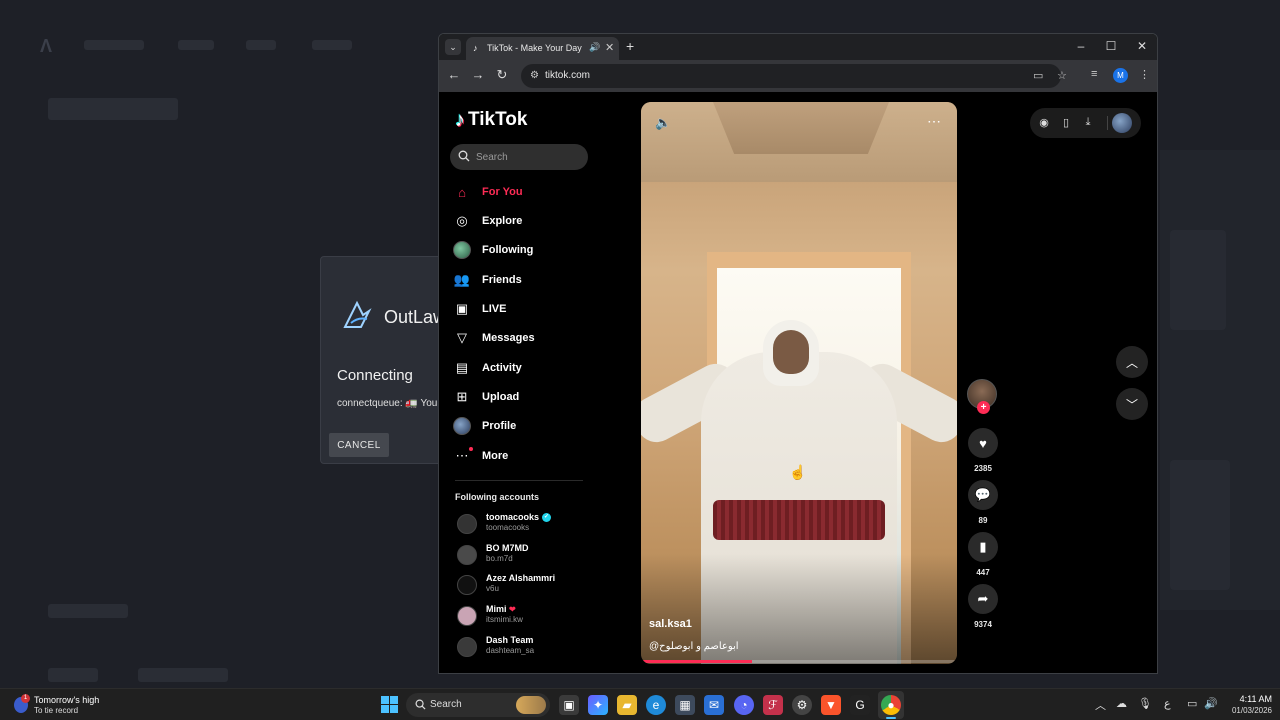 This screenshot has height=720, width=1280. What do you see at coordinates (462, 308) in the screenshot?
I see `live-tv-icon: ▣` at bounding box center [462, 308].